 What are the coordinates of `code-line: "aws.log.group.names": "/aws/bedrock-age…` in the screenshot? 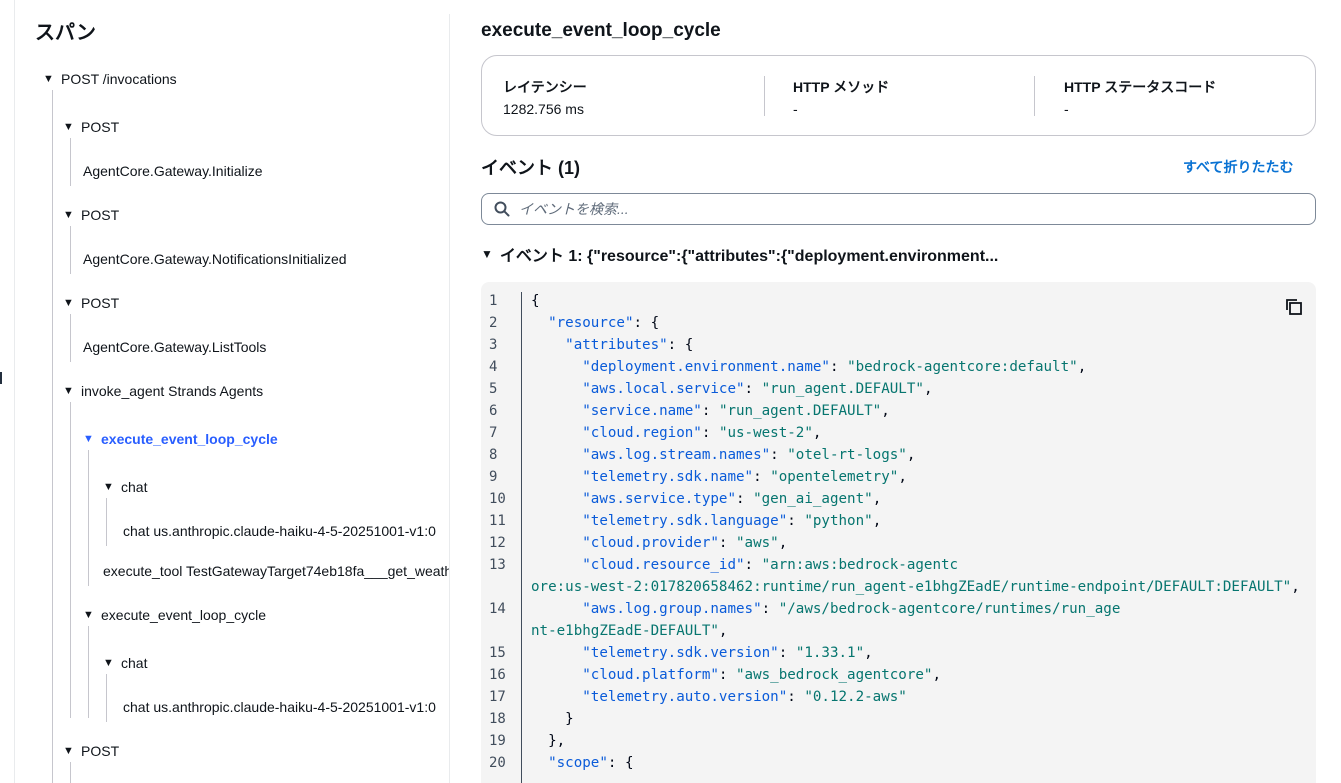 It's located at (851, 609).